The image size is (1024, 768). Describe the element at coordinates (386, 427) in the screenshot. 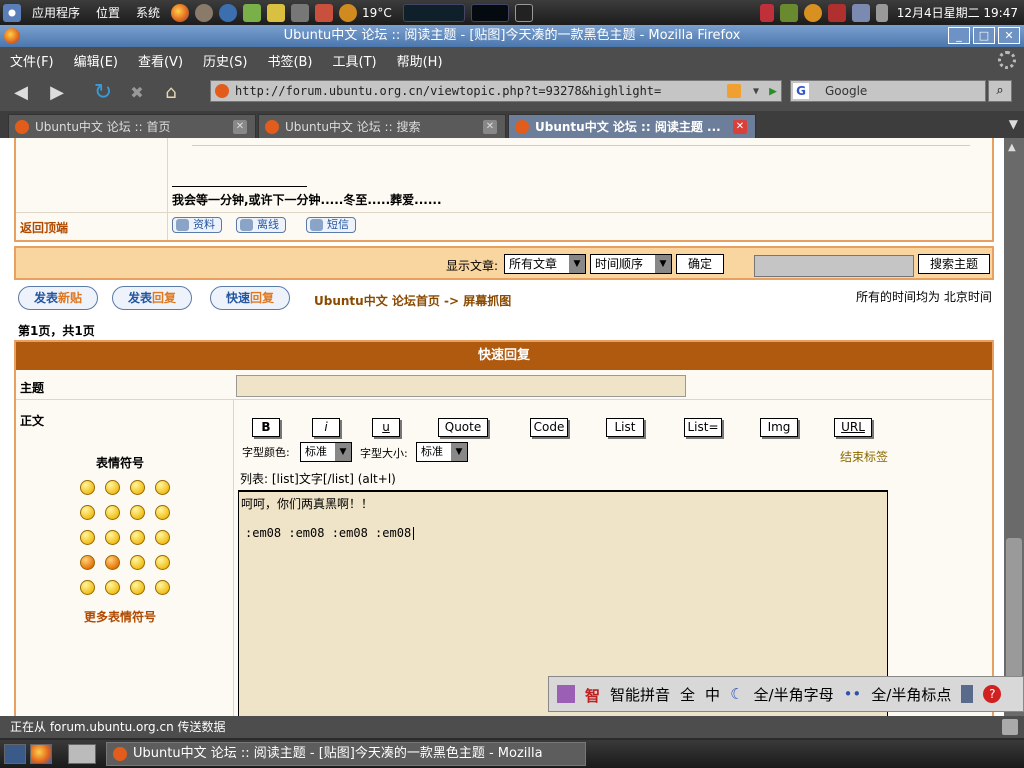

I see `underline-button: u` at that location.